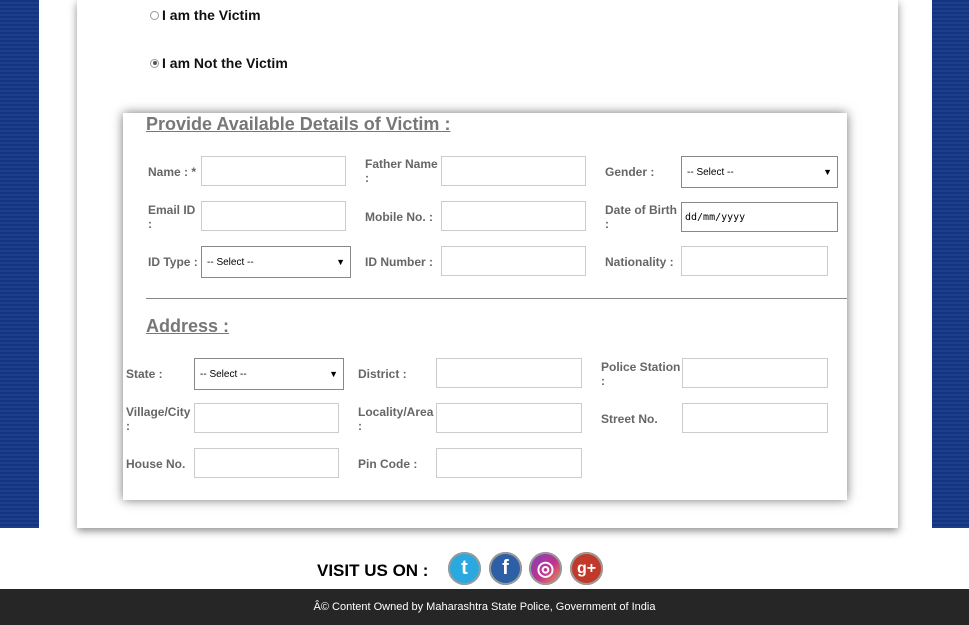 Image resolution: width=969 pixels, height=625 pixels. I want to click on locality-label-colon: :, so click(360, 426).